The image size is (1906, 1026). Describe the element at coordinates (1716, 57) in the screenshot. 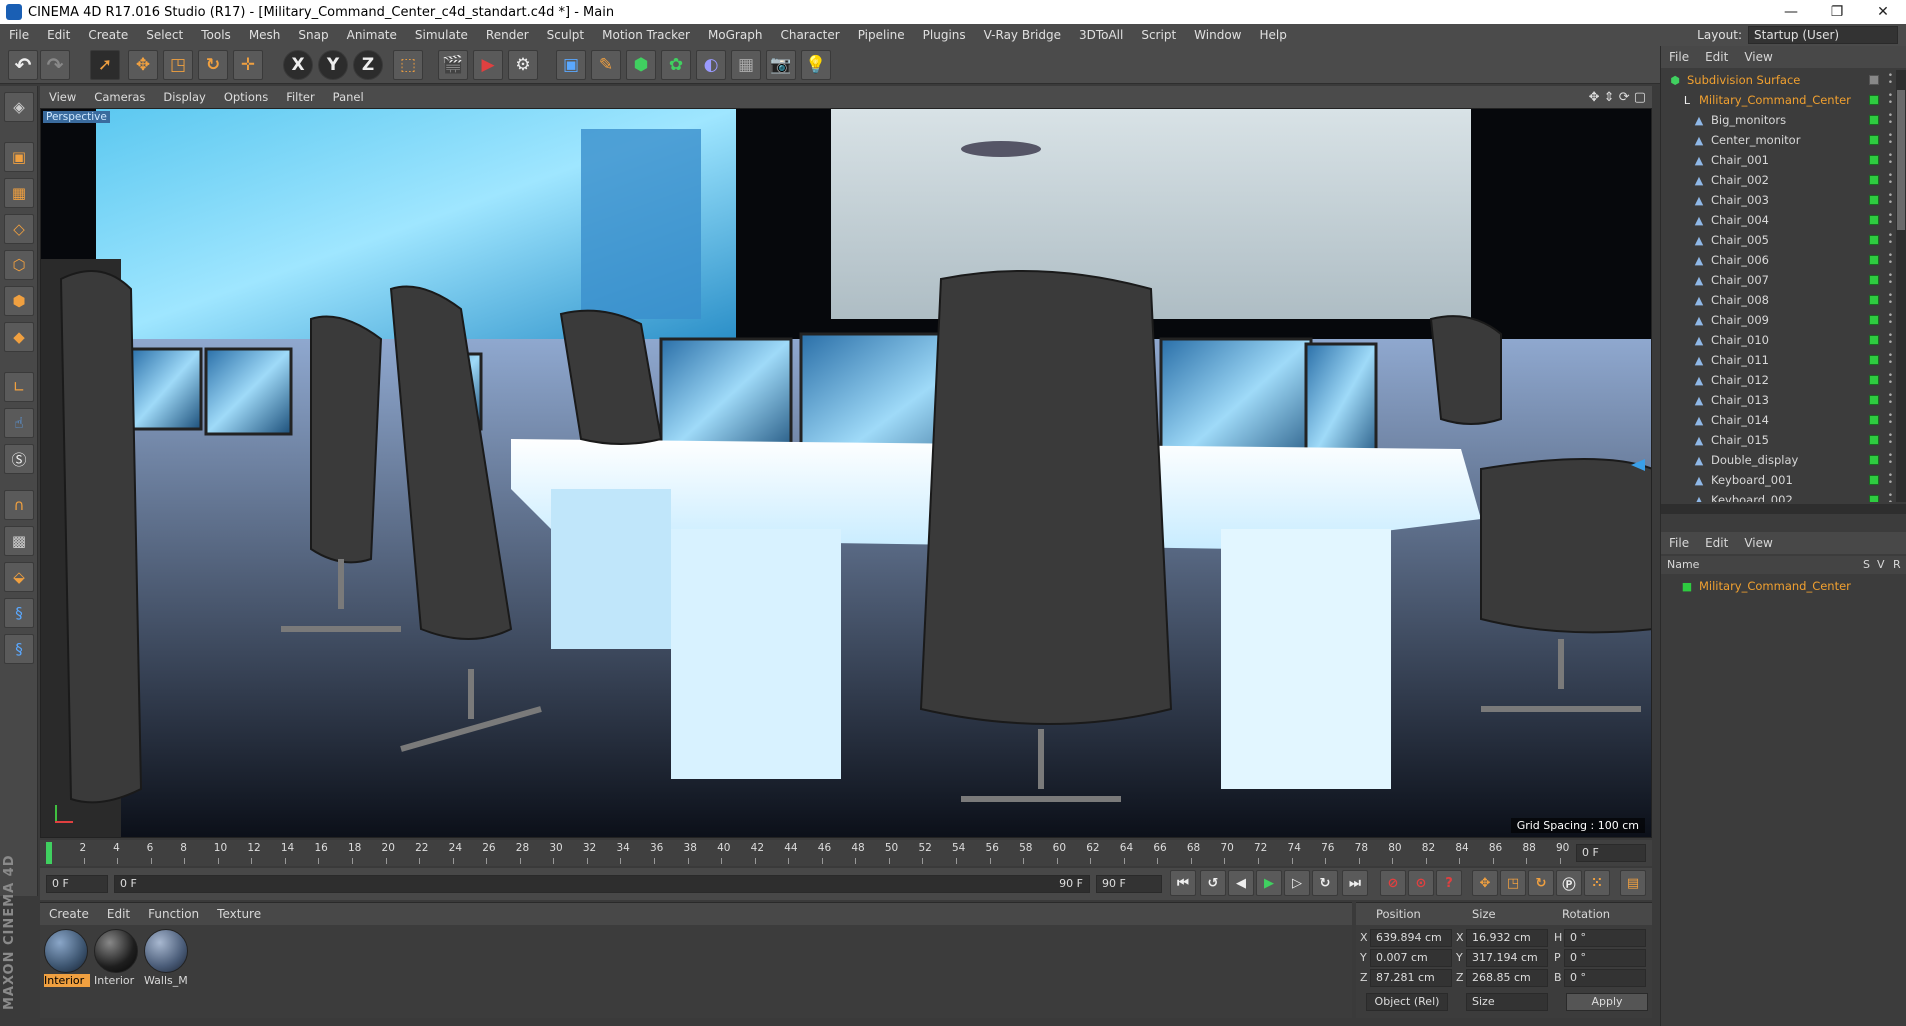

I see `obj-menu-edit: Edit` at that location.